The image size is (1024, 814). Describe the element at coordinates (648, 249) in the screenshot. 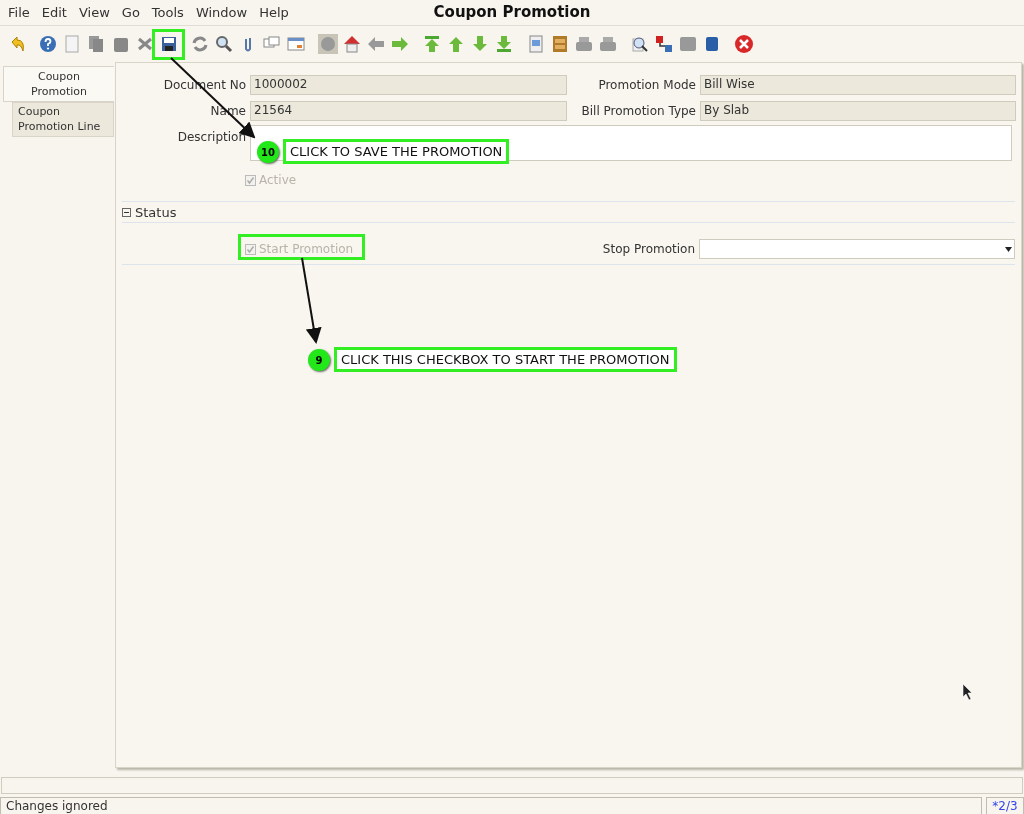

I see `field-label: Stop Promotion` at that location.